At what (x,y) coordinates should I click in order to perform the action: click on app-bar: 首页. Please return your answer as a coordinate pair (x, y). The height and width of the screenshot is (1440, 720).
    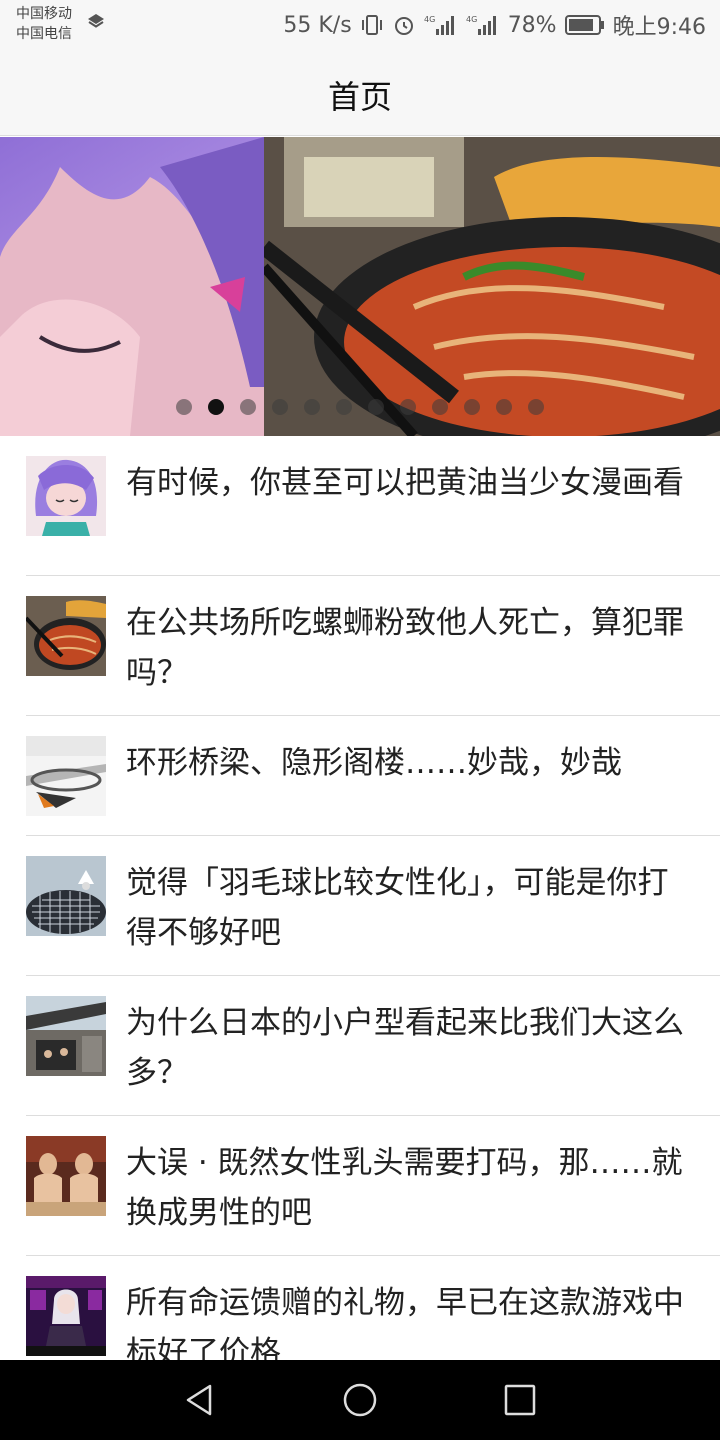
    Looking at the image, I should click on (360, 94).